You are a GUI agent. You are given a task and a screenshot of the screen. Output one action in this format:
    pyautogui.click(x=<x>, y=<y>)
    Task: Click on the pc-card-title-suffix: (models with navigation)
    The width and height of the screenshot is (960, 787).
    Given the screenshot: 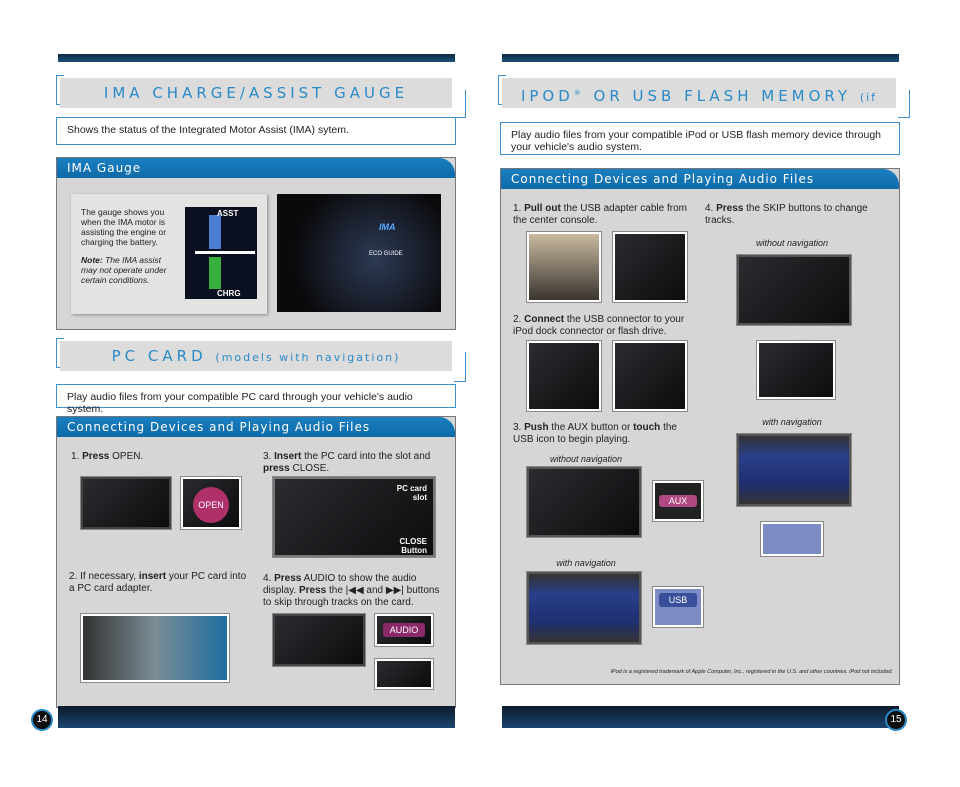 What is the action you would take?
    pyautogui.click(x=308, y=357)
    